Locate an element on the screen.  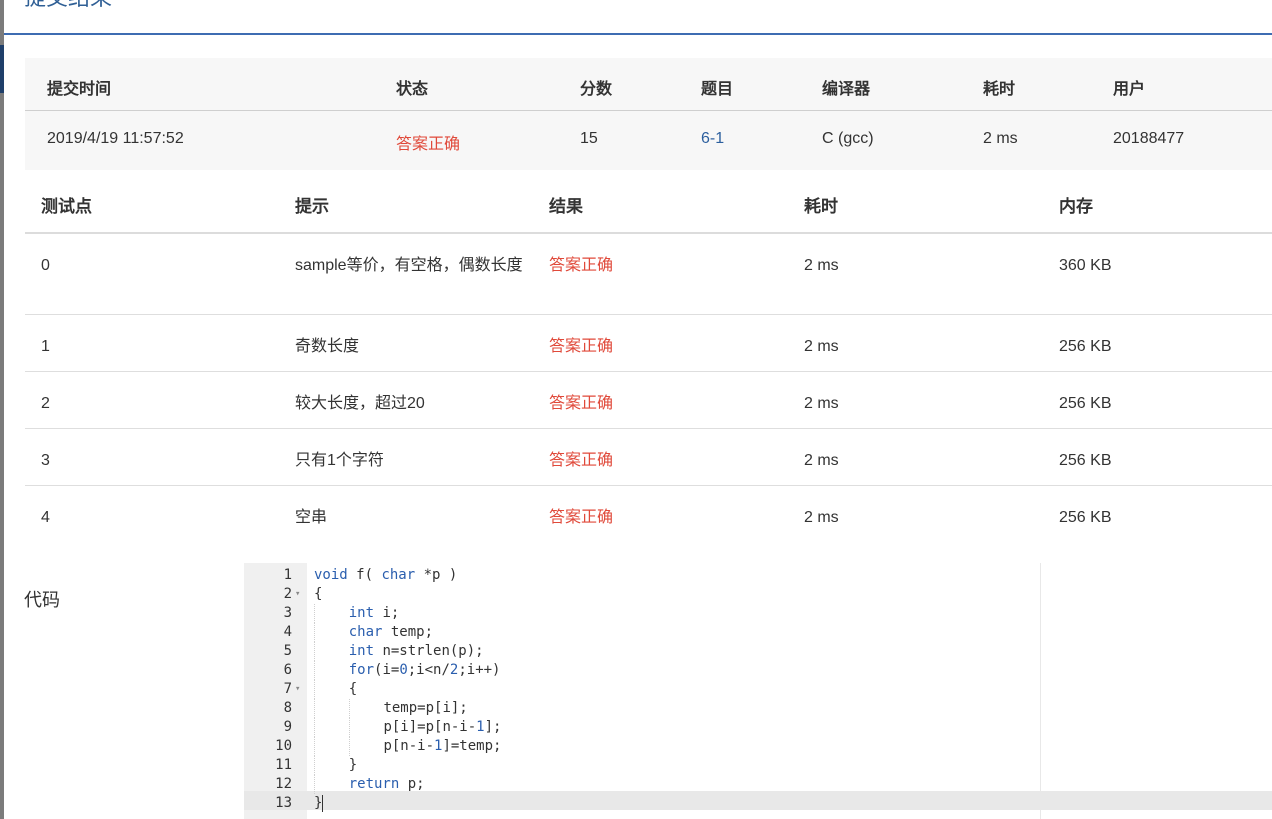
header-result: 结果 is located at coordinates (566, 206).